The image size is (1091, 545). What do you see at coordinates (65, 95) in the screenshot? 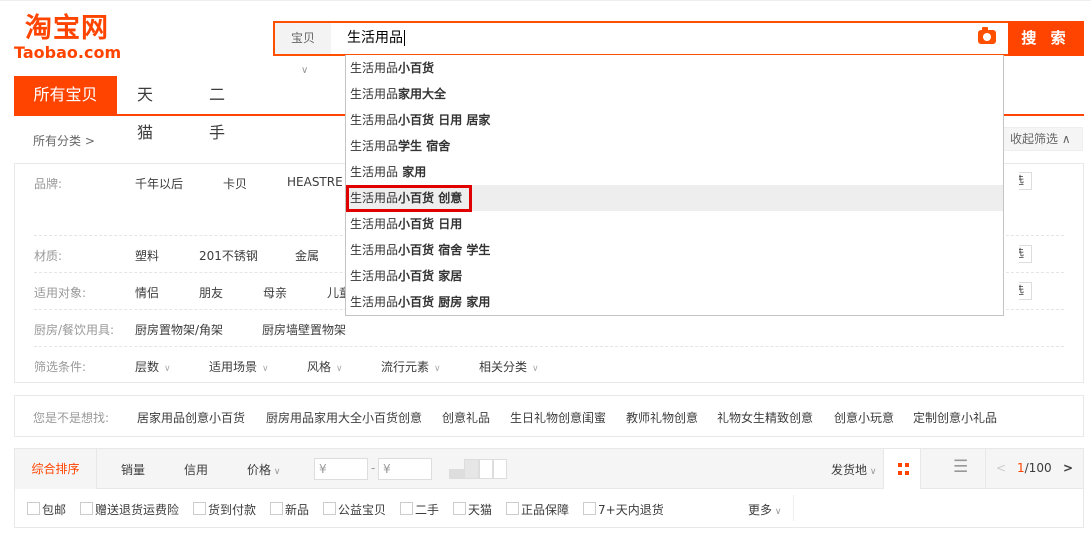
I see `tab-all-items: 所有宝贝` at bounding box center [65, 95].